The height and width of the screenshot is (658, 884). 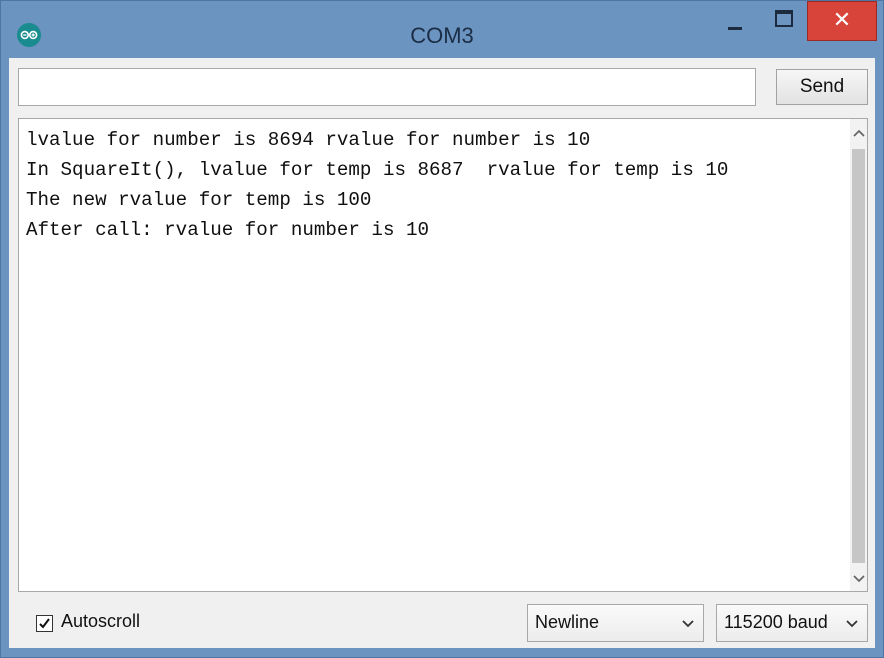 What do you see at coordinates (822, 87) in the screenshot?
I see `send-button: Send` at bounding box center [822, 87].